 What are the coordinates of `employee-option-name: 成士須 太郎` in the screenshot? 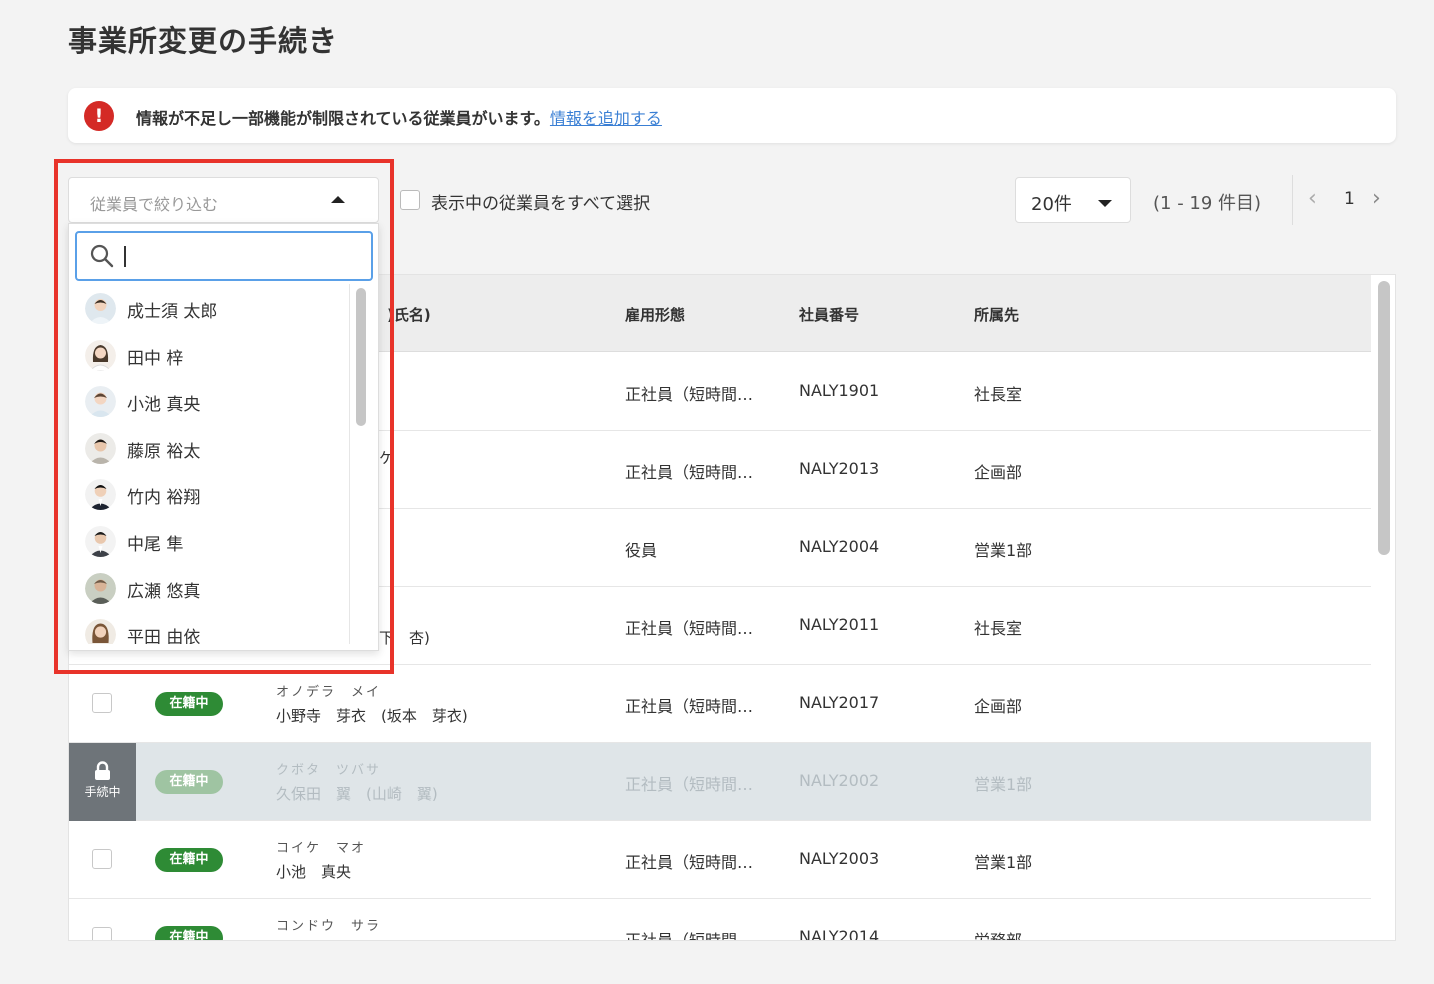 It's located at (172, 312).